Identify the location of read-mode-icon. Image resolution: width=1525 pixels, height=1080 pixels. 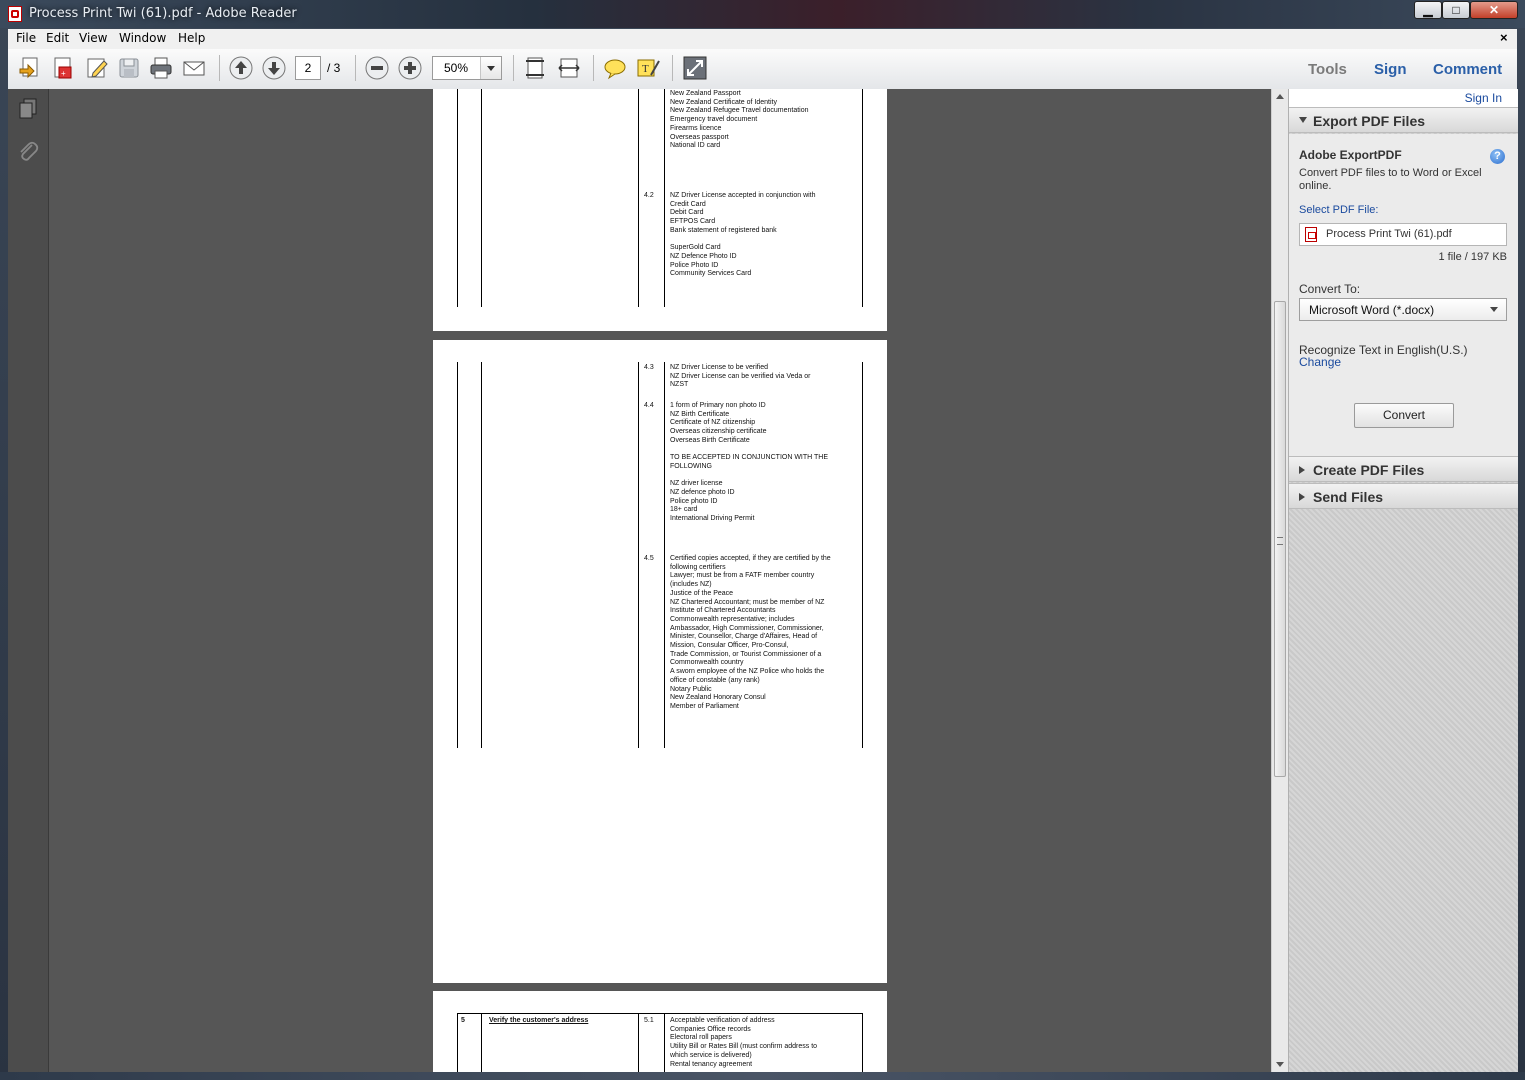
(695, 68).